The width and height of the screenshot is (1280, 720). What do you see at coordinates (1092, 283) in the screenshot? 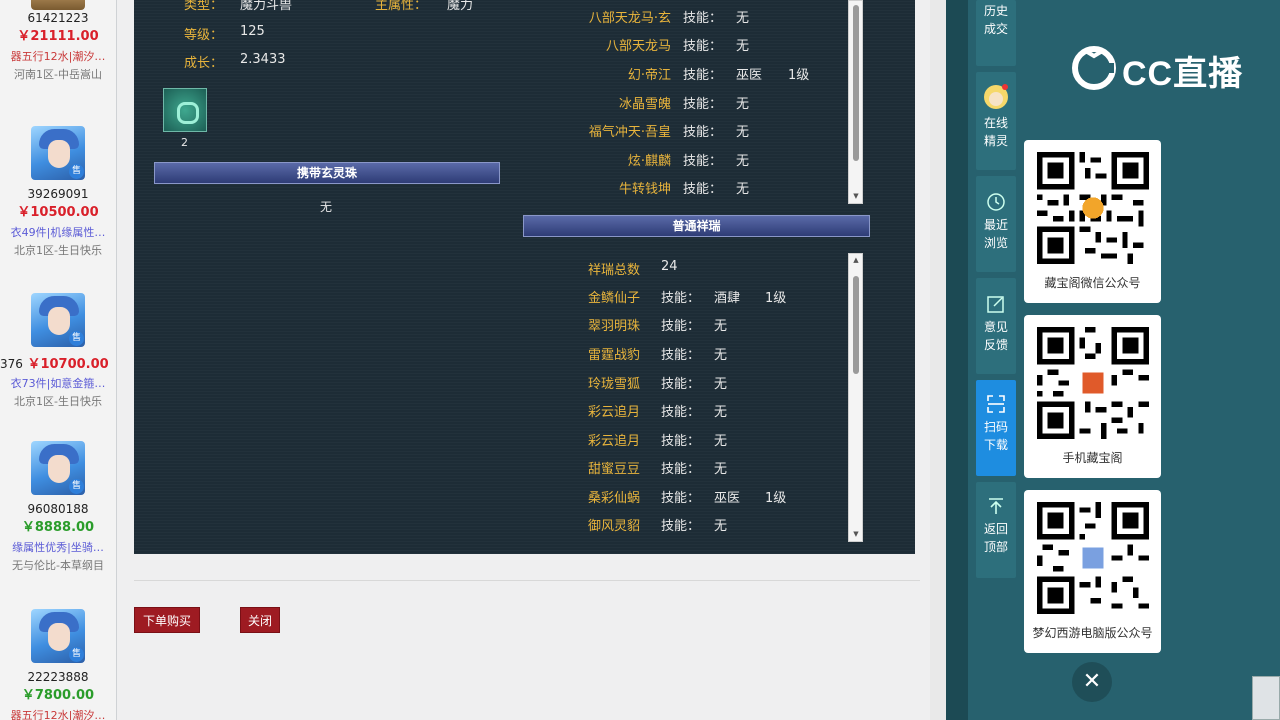
I see `qr-caption: 藏宝阁微信公众号` at bounding box center [1092, 283].